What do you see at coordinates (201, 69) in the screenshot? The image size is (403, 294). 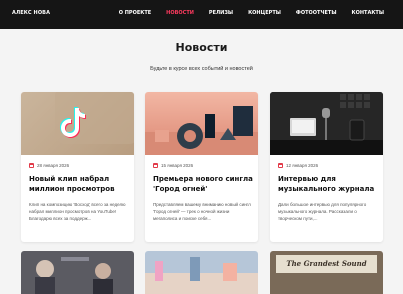 I see `page-subtitle: Будьте в курсе всех событий и новостей` at bounding box center [201, 69].